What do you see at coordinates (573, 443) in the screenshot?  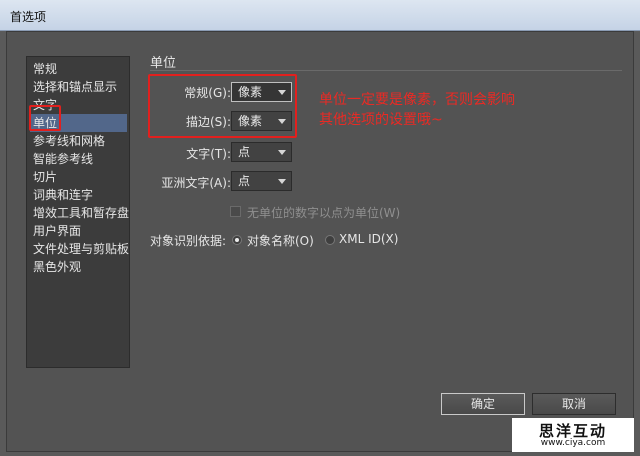 I see `watermark-url: www.ciya.com` at bounding box center [573, 443].